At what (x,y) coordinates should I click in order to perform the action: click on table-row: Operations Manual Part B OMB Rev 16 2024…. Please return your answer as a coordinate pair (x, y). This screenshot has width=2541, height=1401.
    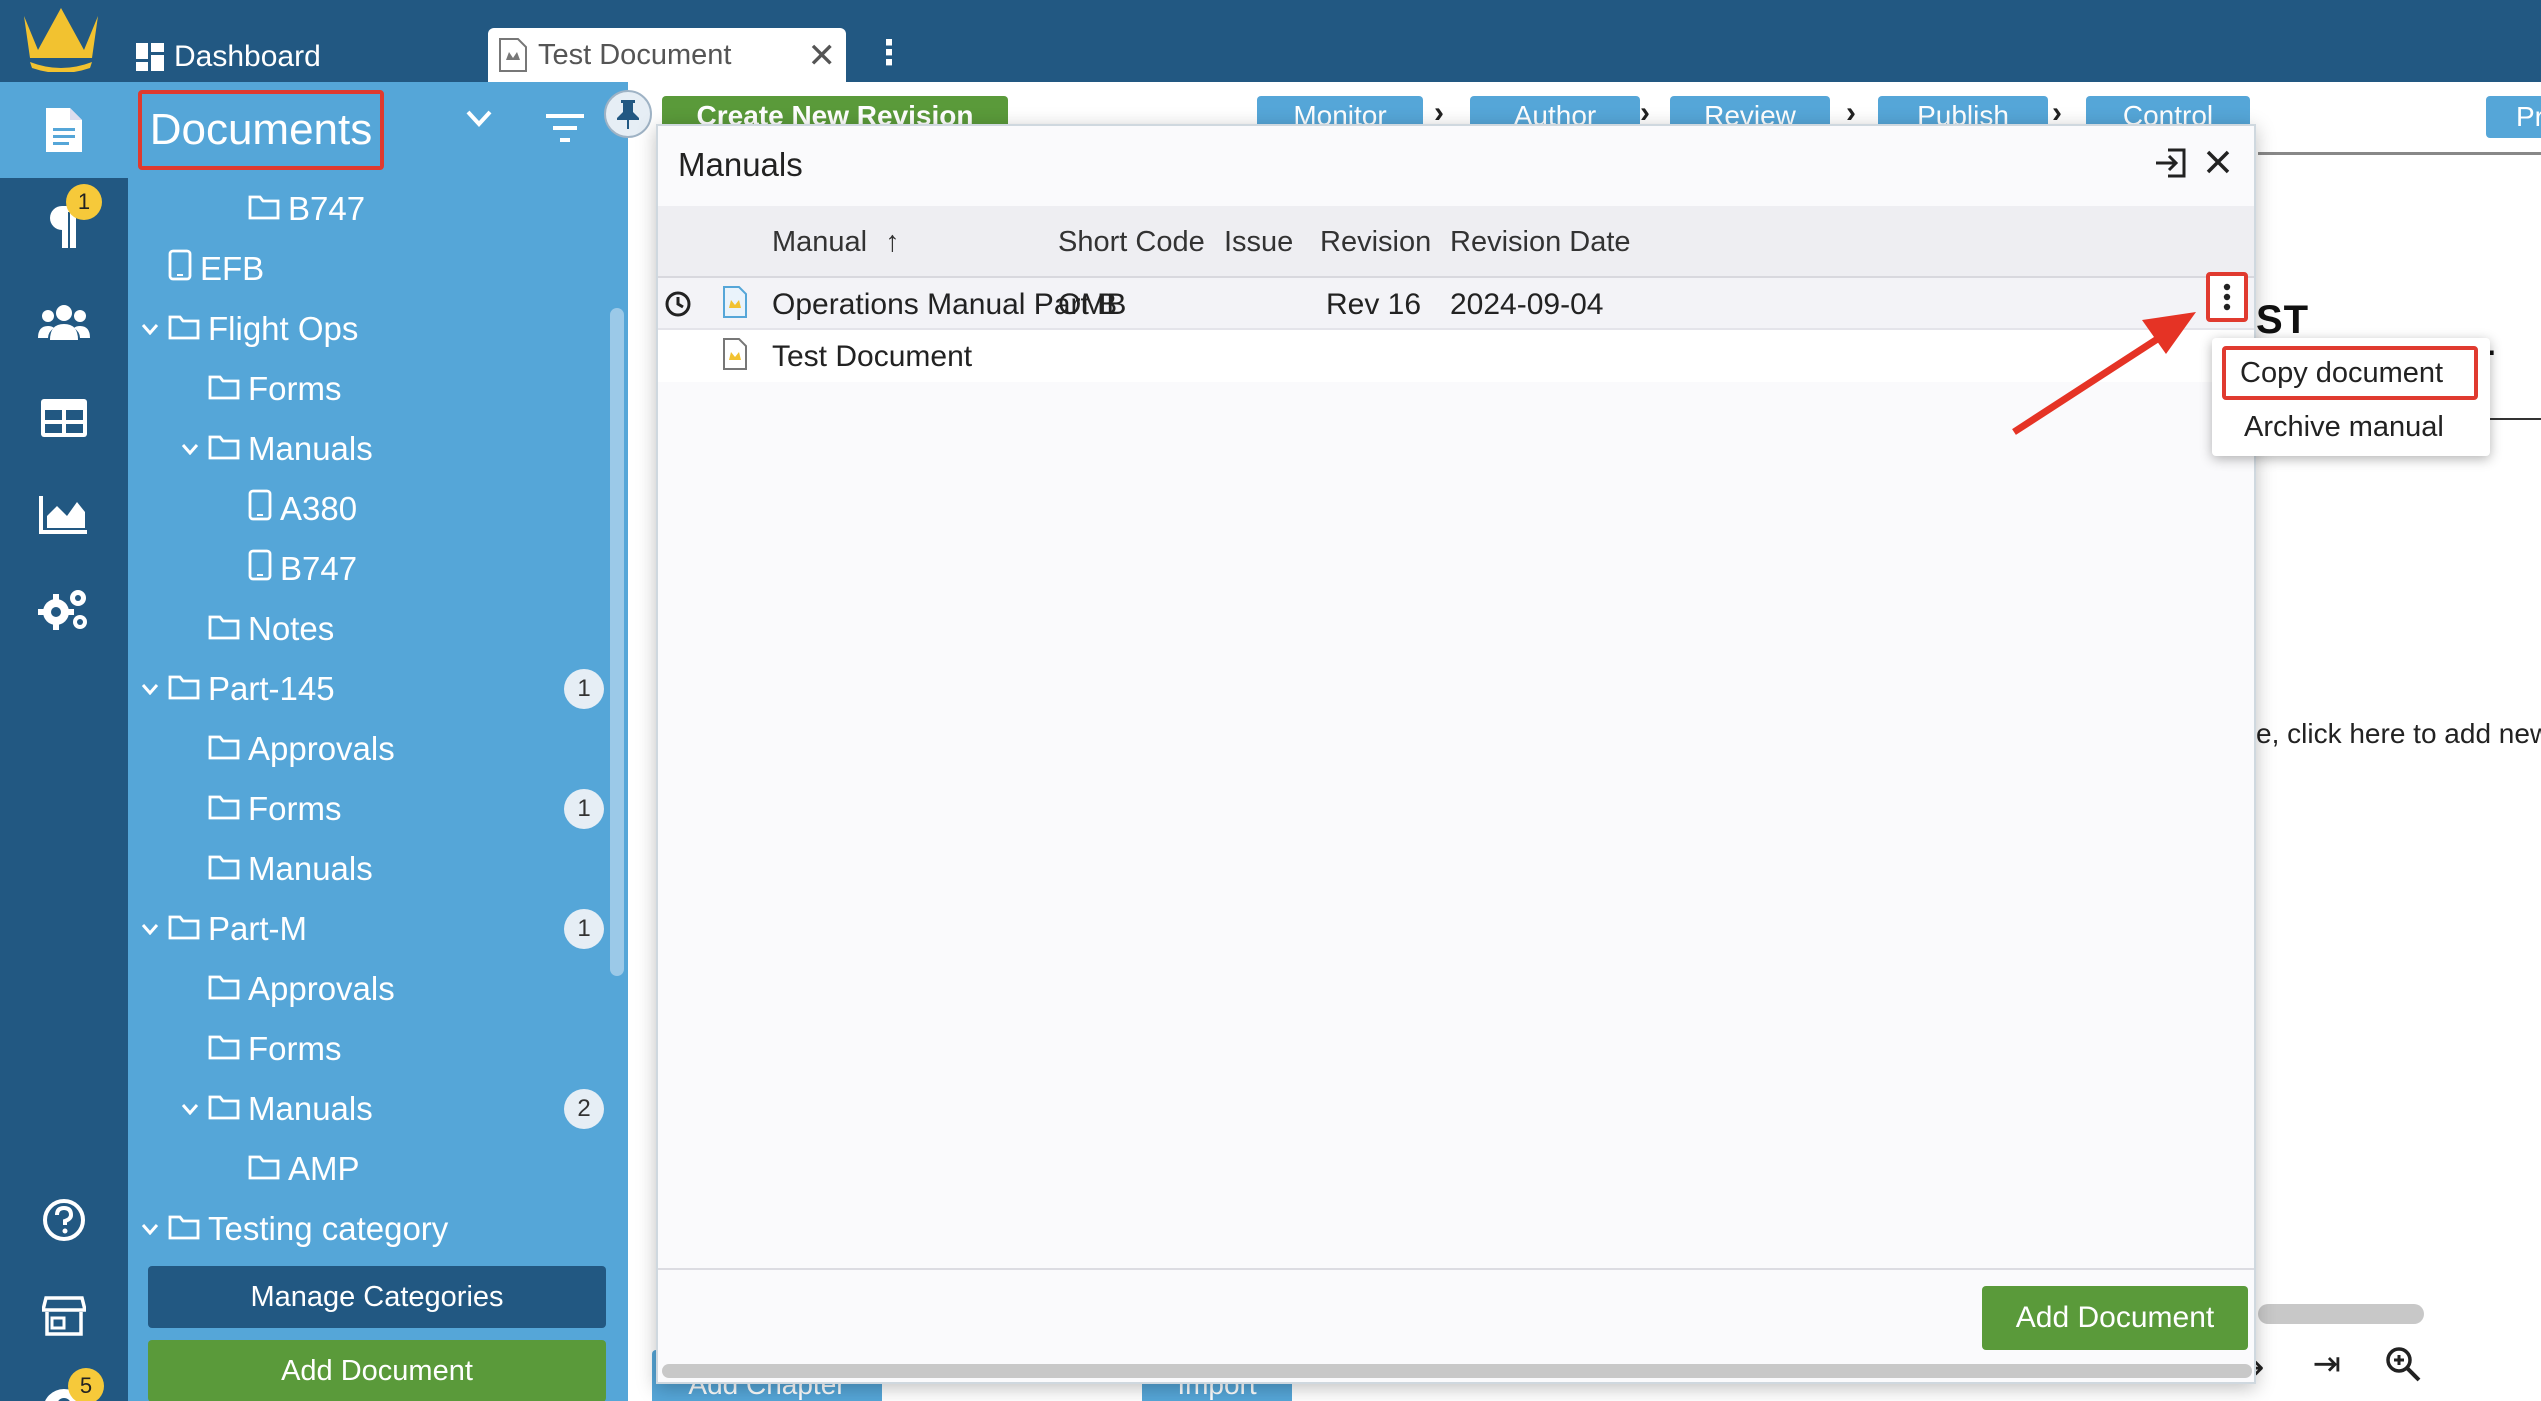
    Looking at the image, I should click on (1456, 304).